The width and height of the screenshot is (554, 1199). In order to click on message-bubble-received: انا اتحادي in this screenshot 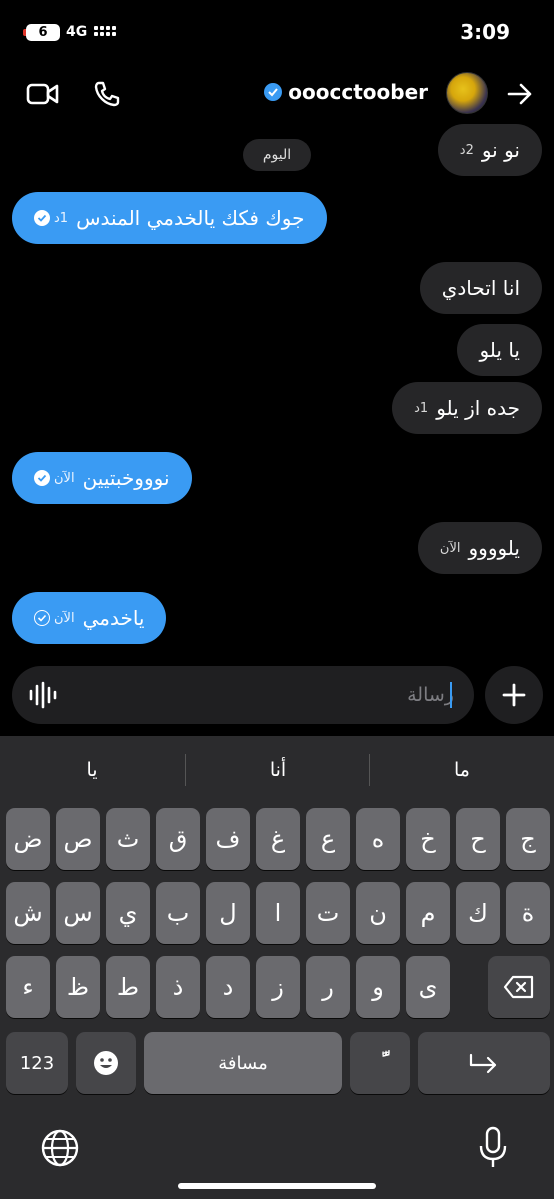, I will do `click(480, 288)`.